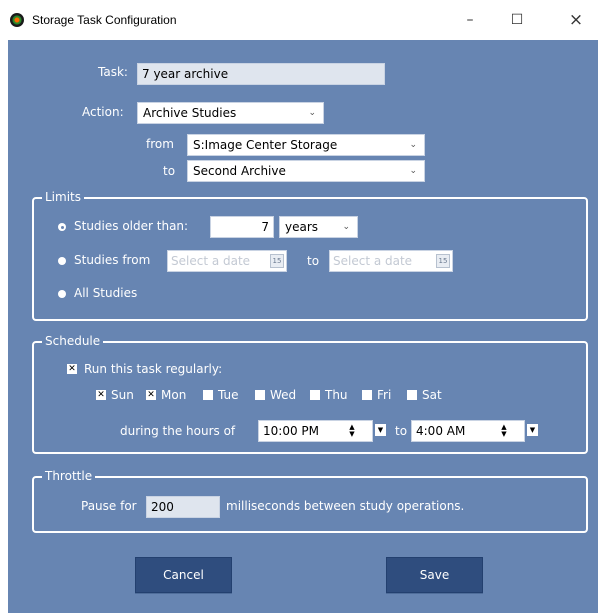  What do you see at coordinates (576, 20) in the screenshot?
I see `close-button: ×` at bounding box center [576, 20].